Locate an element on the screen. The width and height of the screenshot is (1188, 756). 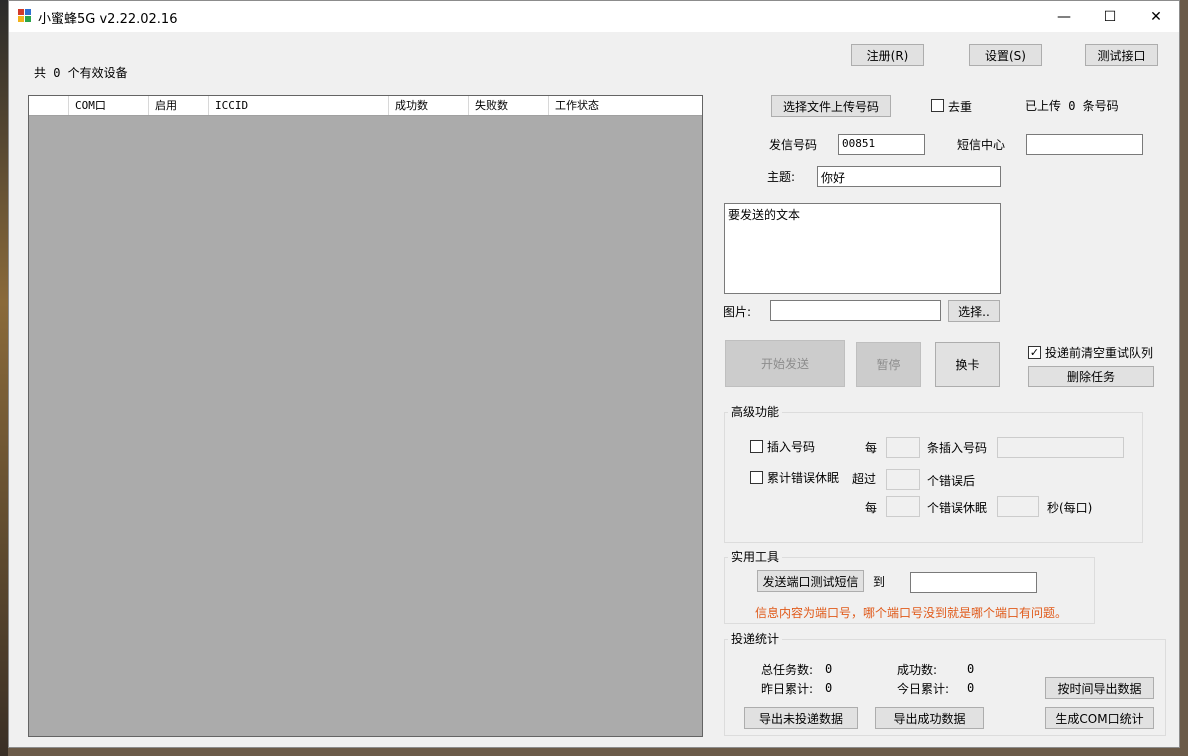
error-sleep-checkbox is located at coordinates (756, 477).